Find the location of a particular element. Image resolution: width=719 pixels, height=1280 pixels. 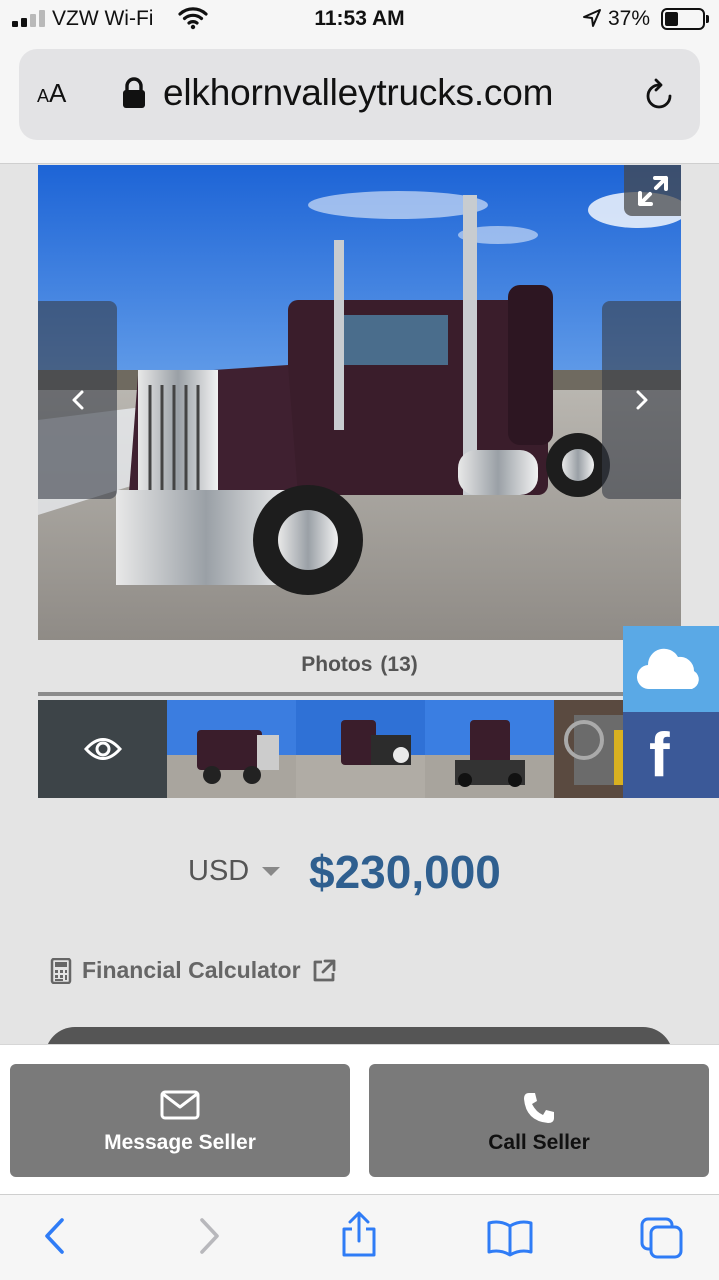

back-button is located at coordinates (55, 1238).